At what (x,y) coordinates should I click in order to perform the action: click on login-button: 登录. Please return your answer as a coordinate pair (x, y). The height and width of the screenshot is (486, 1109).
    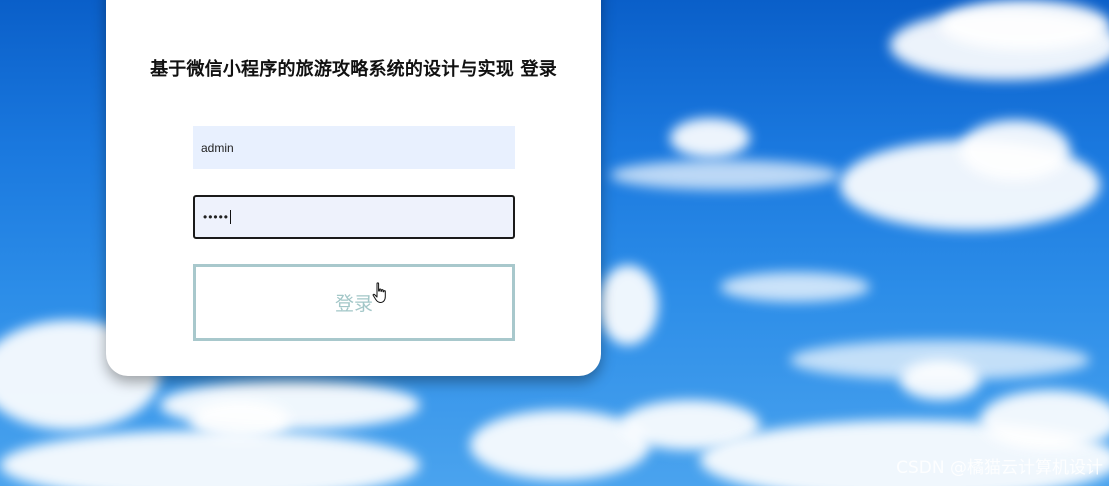
    Looking at the image, I should click on (354, 302).